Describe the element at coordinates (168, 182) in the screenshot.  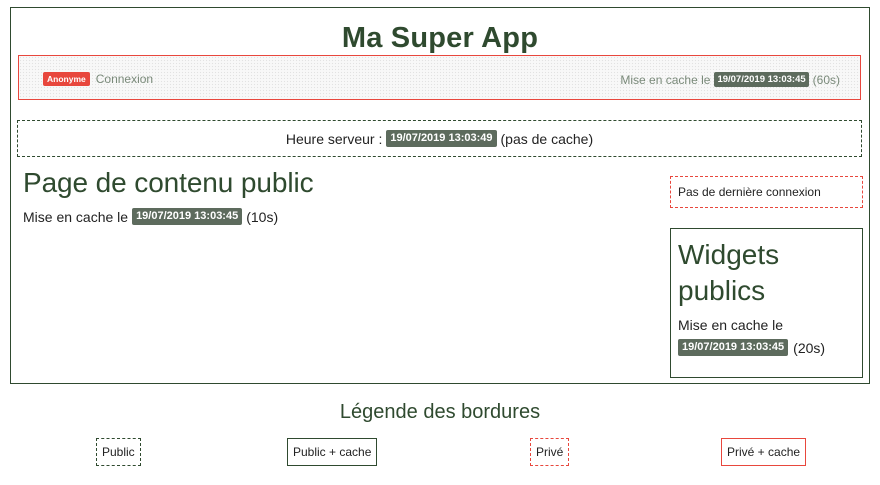
I see `page-heading: Page de contenu public` at that location.